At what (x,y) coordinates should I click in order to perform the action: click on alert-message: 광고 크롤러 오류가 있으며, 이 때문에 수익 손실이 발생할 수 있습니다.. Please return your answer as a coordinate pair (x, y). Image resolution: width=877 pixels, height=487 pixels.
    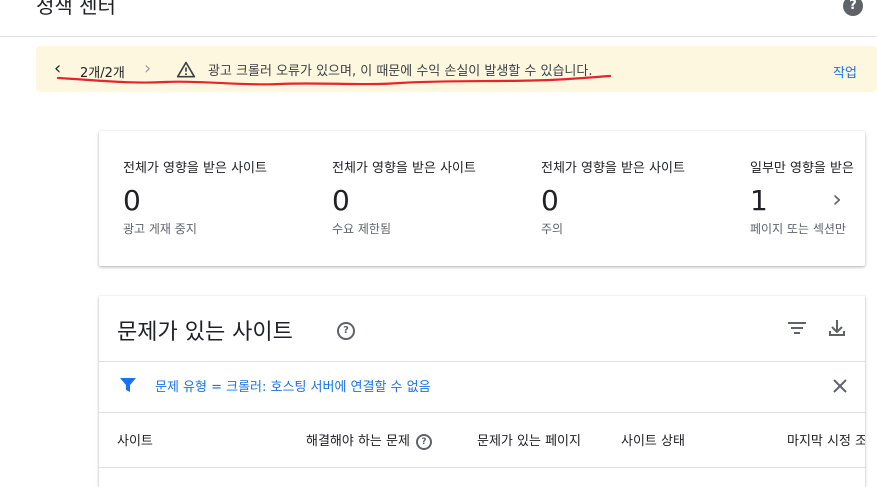
    Looking at the image, I should click on (400, 71).